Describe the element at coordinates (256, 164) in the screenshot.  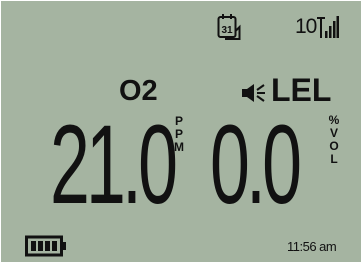
I see `lel-reading: 0.0` at that location.